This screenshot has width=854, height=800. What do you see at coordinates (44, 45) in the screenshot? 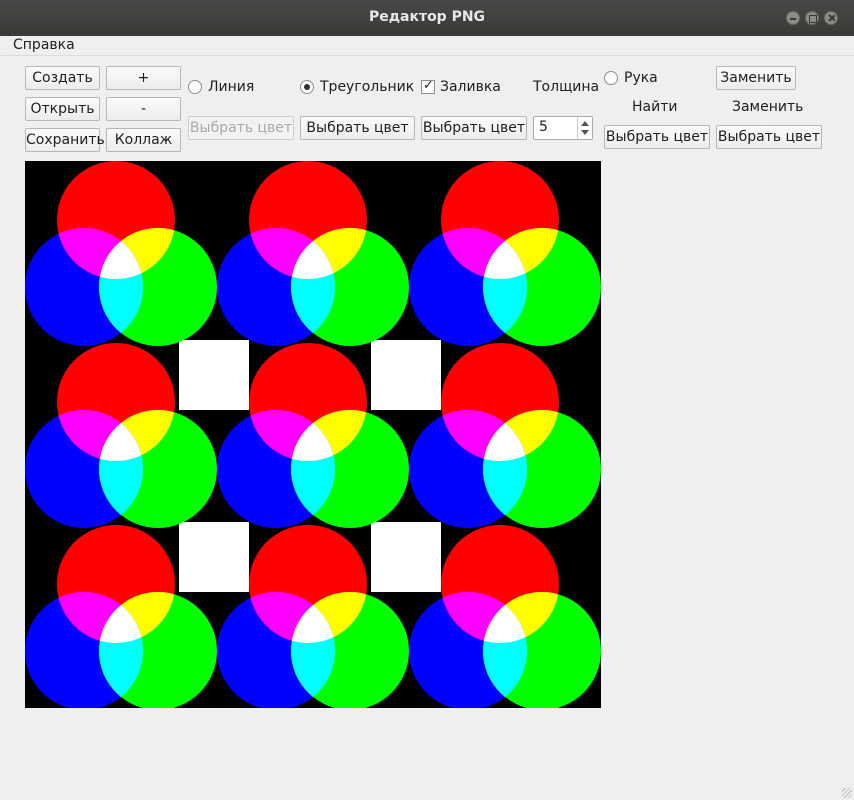
I see `menu-help: Справка` at bounding box center [44, 45].